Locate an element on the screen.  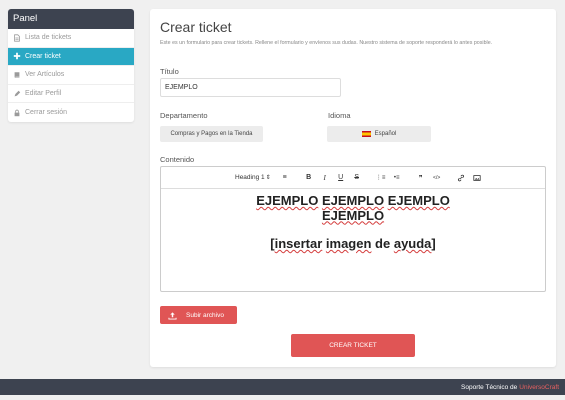
editor-toolbar: Heading 1 ⇕ ≡ B I U S ⋮≡ •≡ ❞ </> 🔗 ▣ is located at coordinates (353, 178).